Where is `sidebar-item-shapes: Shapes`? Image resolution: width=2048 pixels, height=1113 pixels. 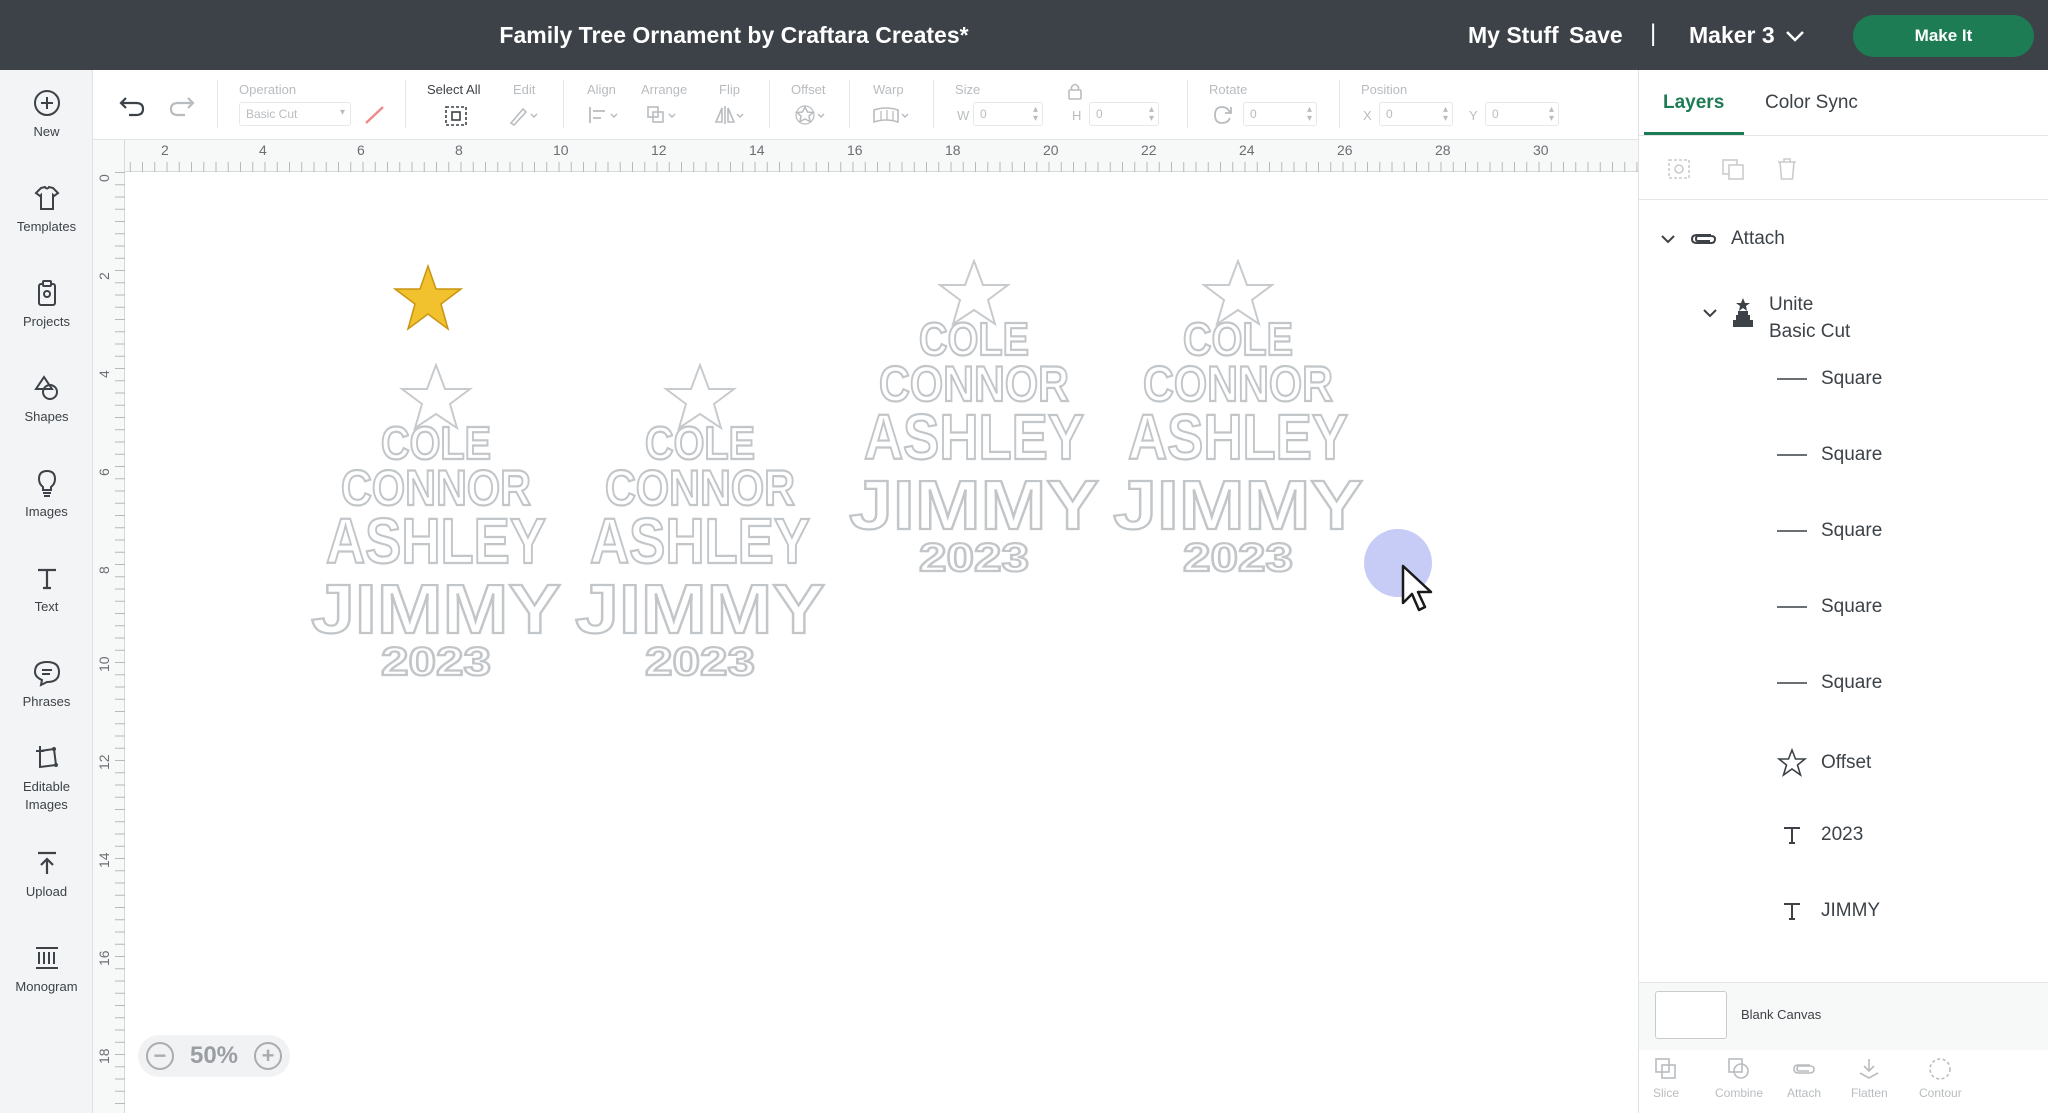
sidebar-item-shapes: Shapes is located at coordinates (46, 399).